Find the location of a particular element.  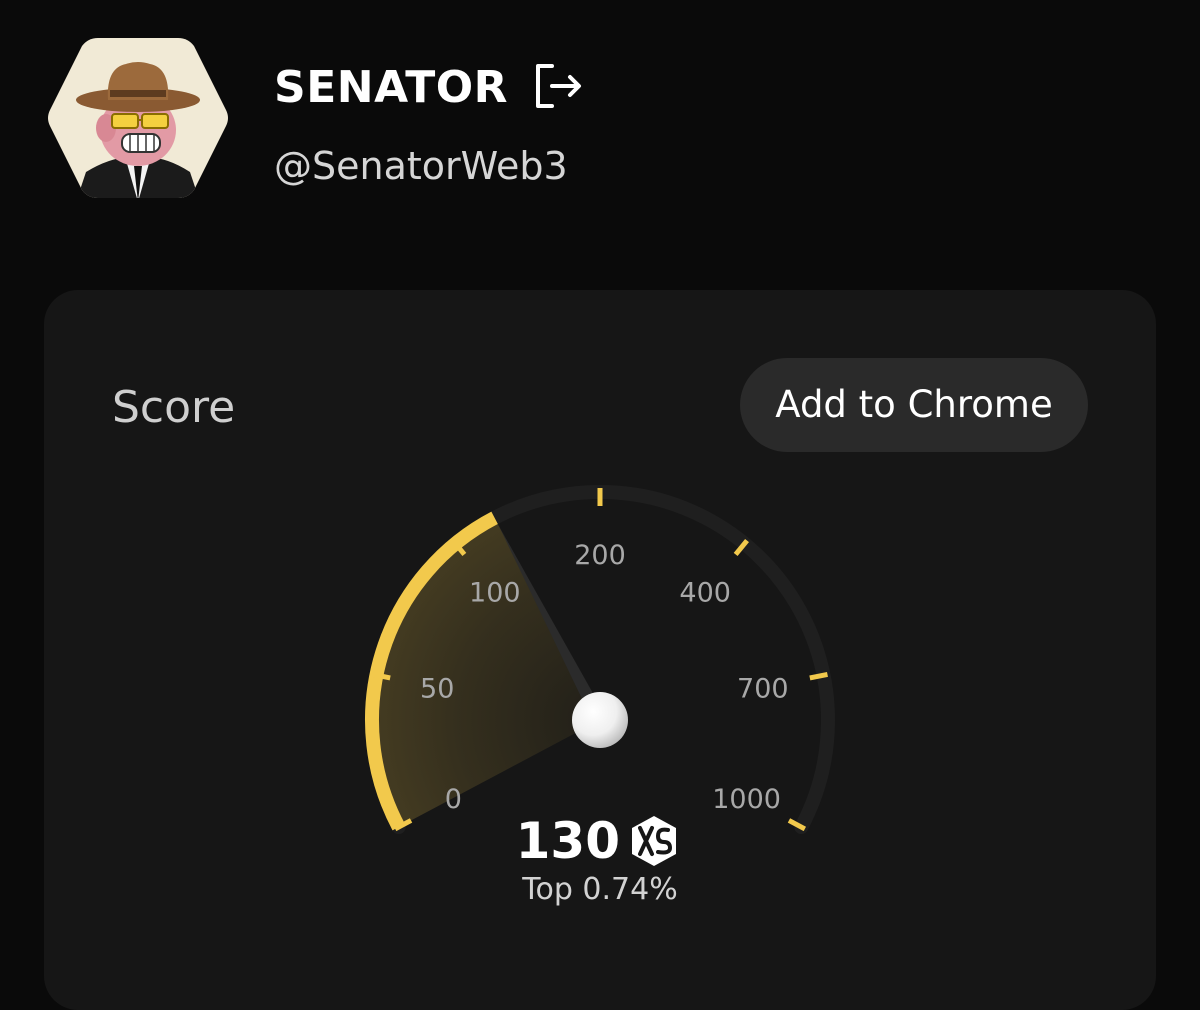

add-to-chrome-button: Add to Chrome is located at coordinates (914, 405).